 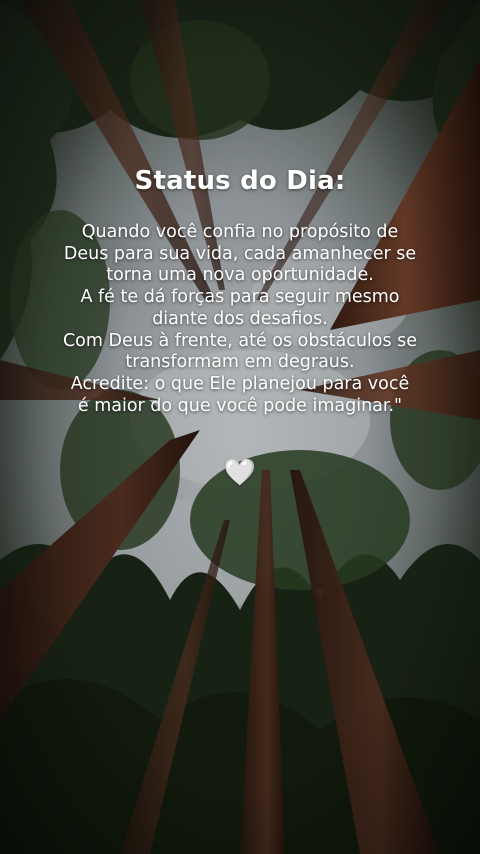 I want to click on status-title: Status do Dia:, so click(x=240, y=181).